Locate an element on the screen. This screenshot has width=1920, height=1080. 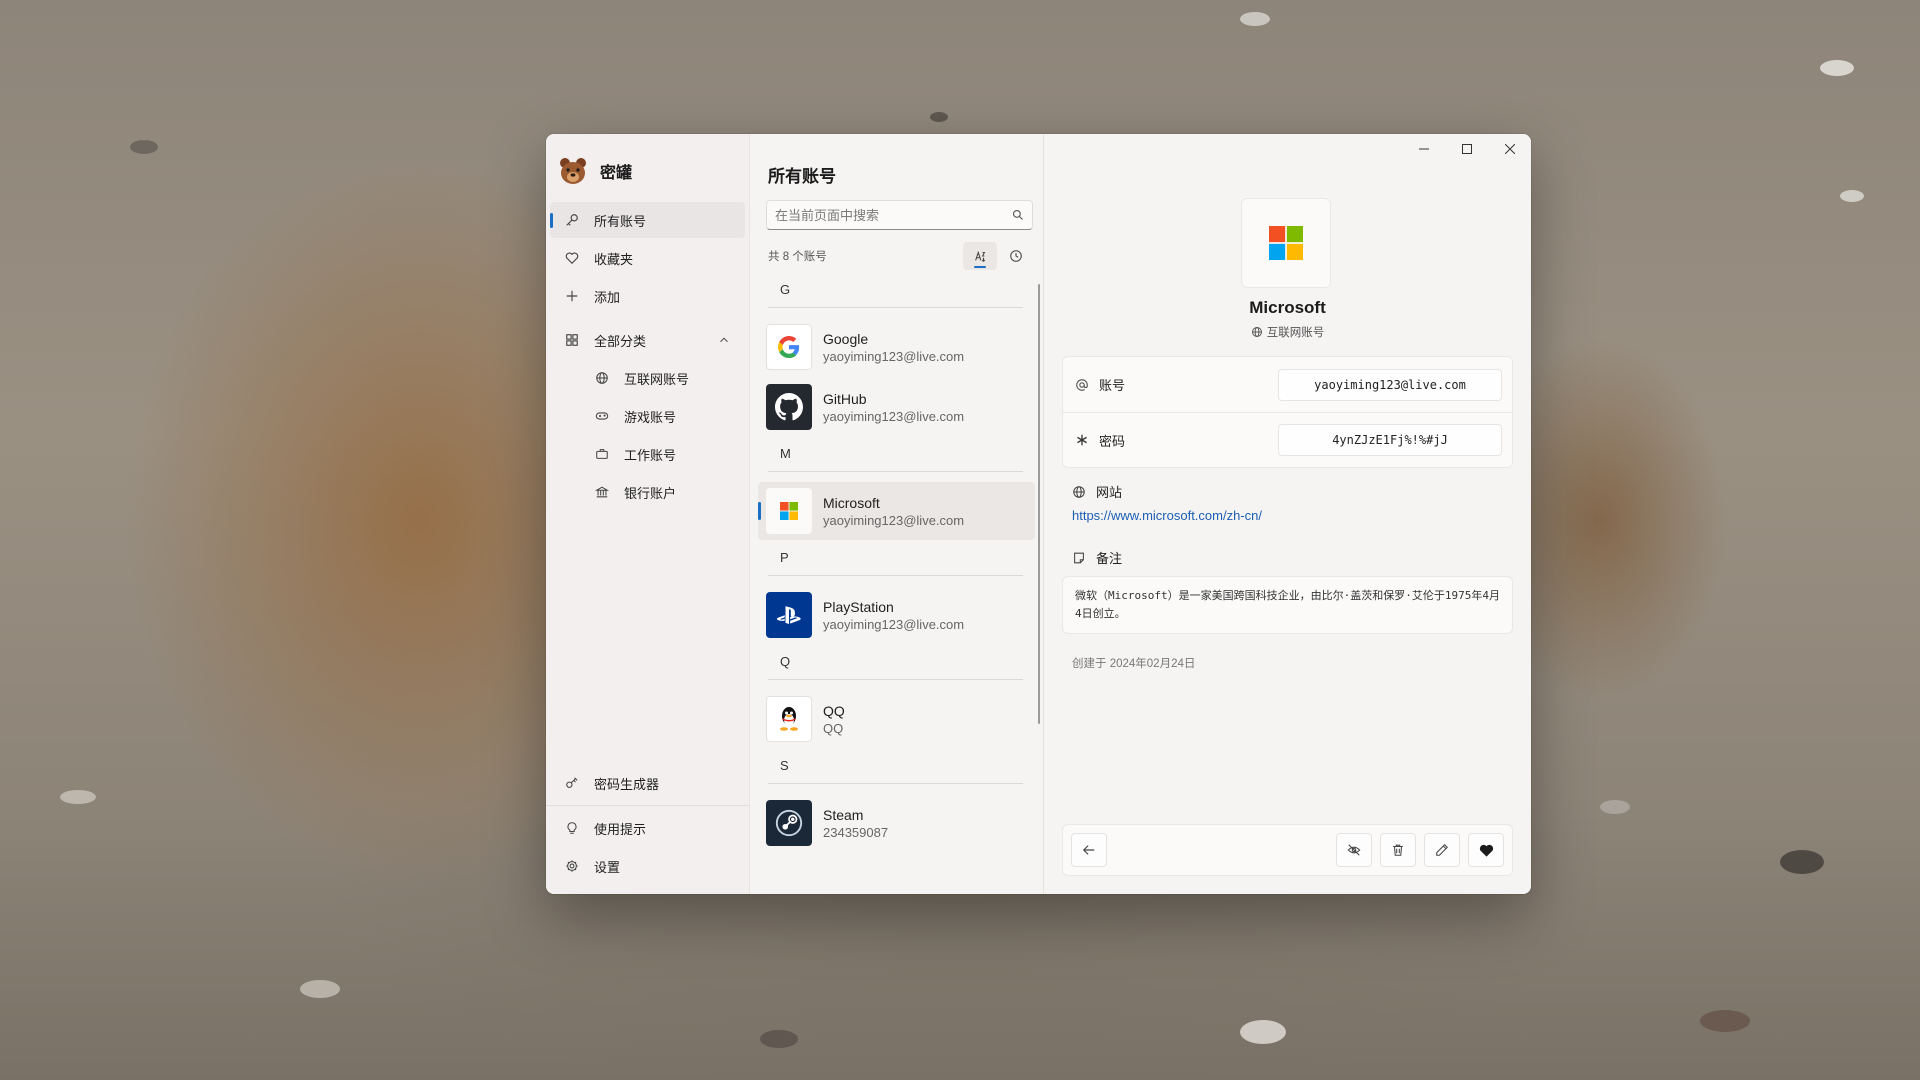
count-row: 共 8 个账号 is located at coordinates (896, 256).